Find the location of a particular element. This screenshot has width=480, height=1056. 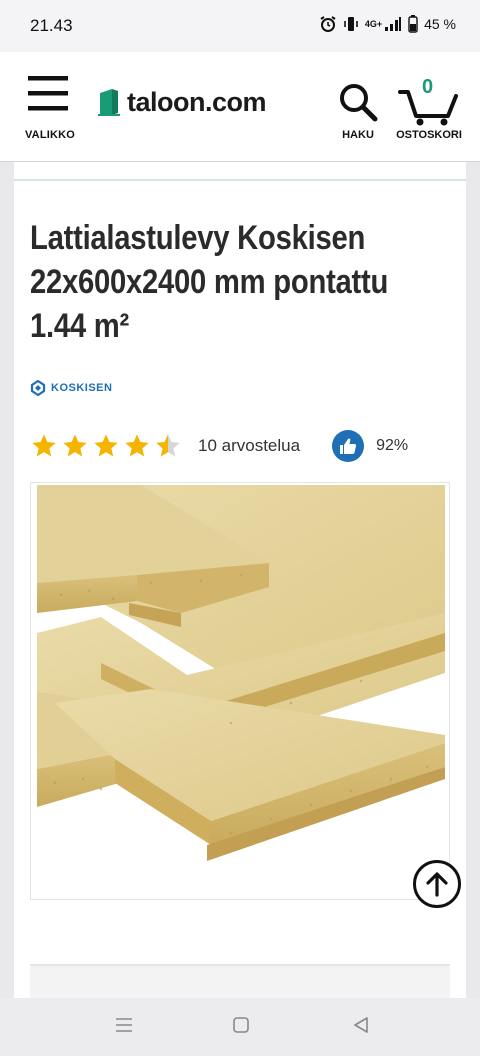

back-icon is located at coordinates (361, 1025).